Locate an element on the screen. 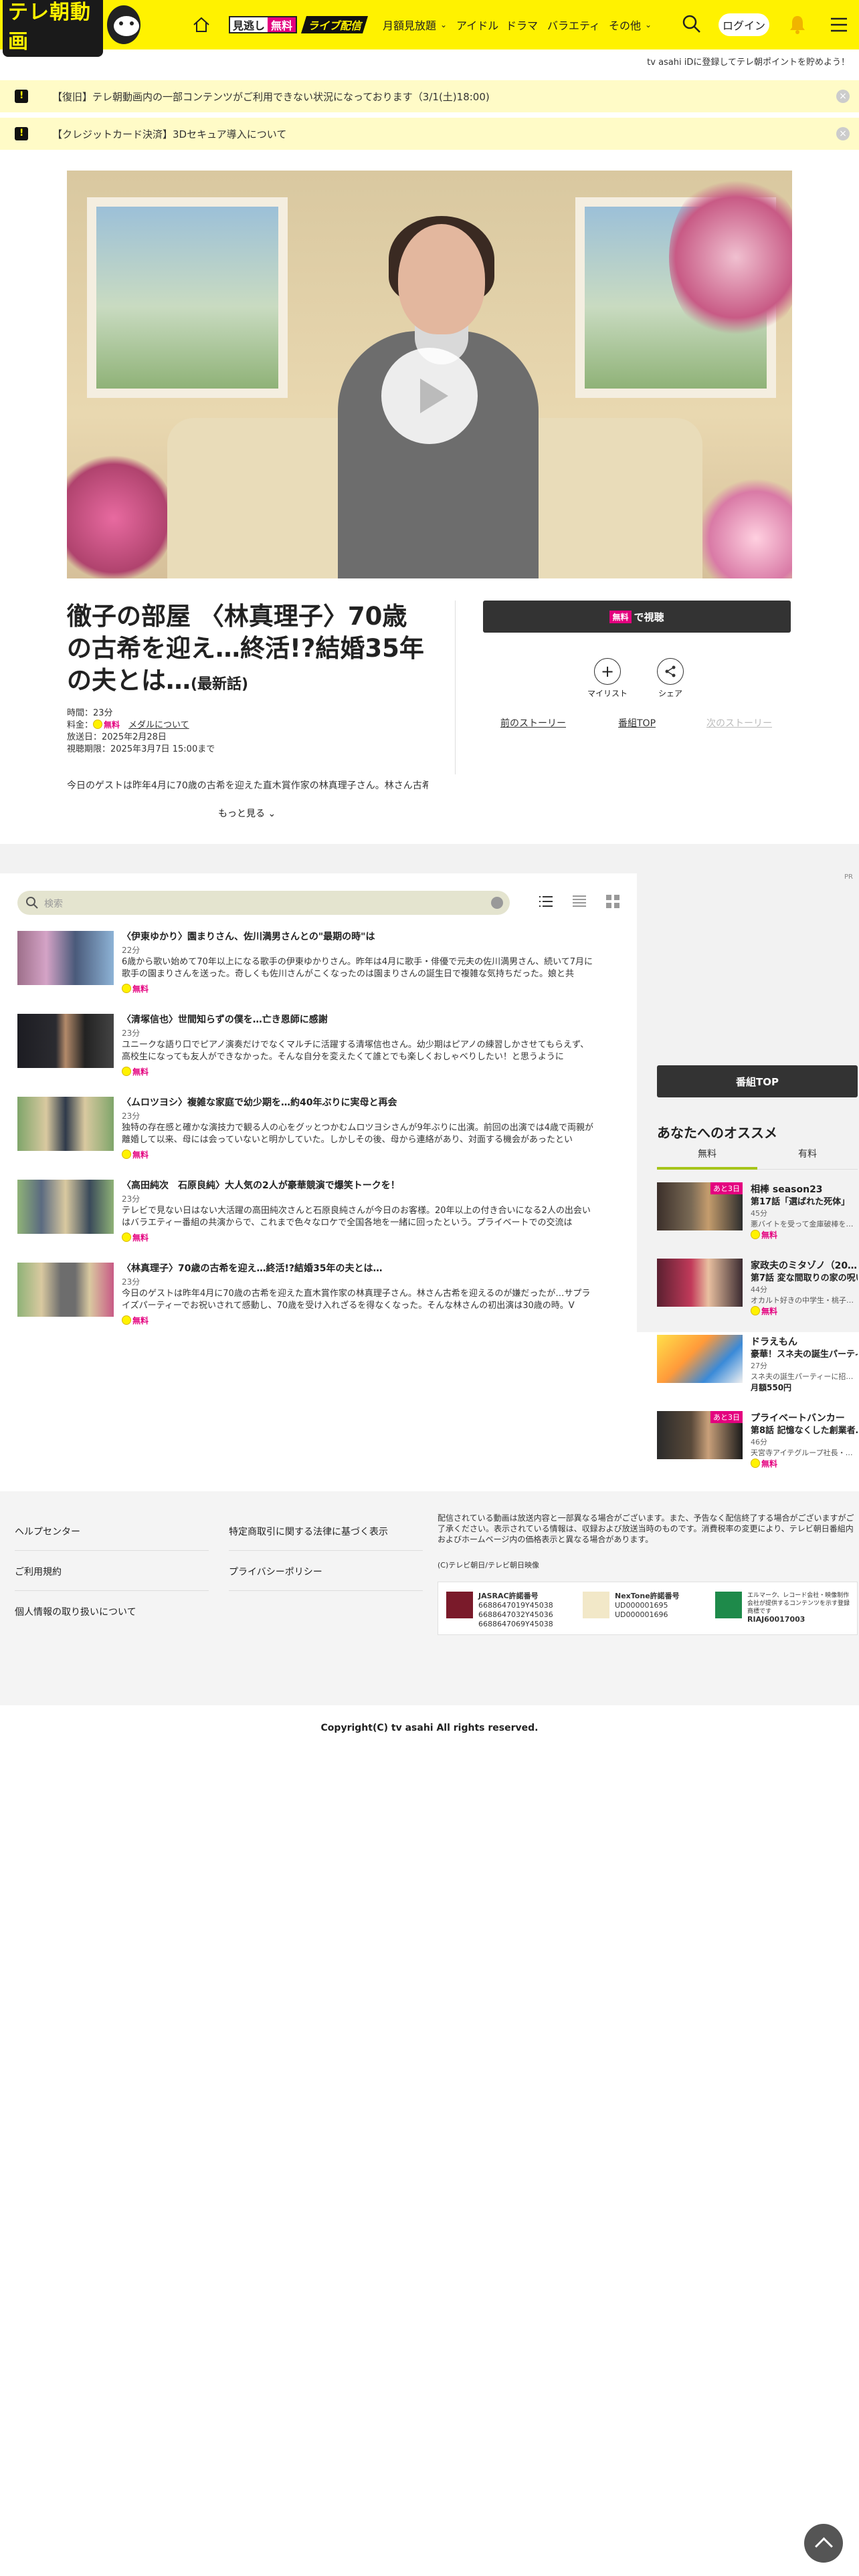 Image resolution: width=859 pixels, height=2576 pixels. clear-icon is located at coordinates (497, 903).